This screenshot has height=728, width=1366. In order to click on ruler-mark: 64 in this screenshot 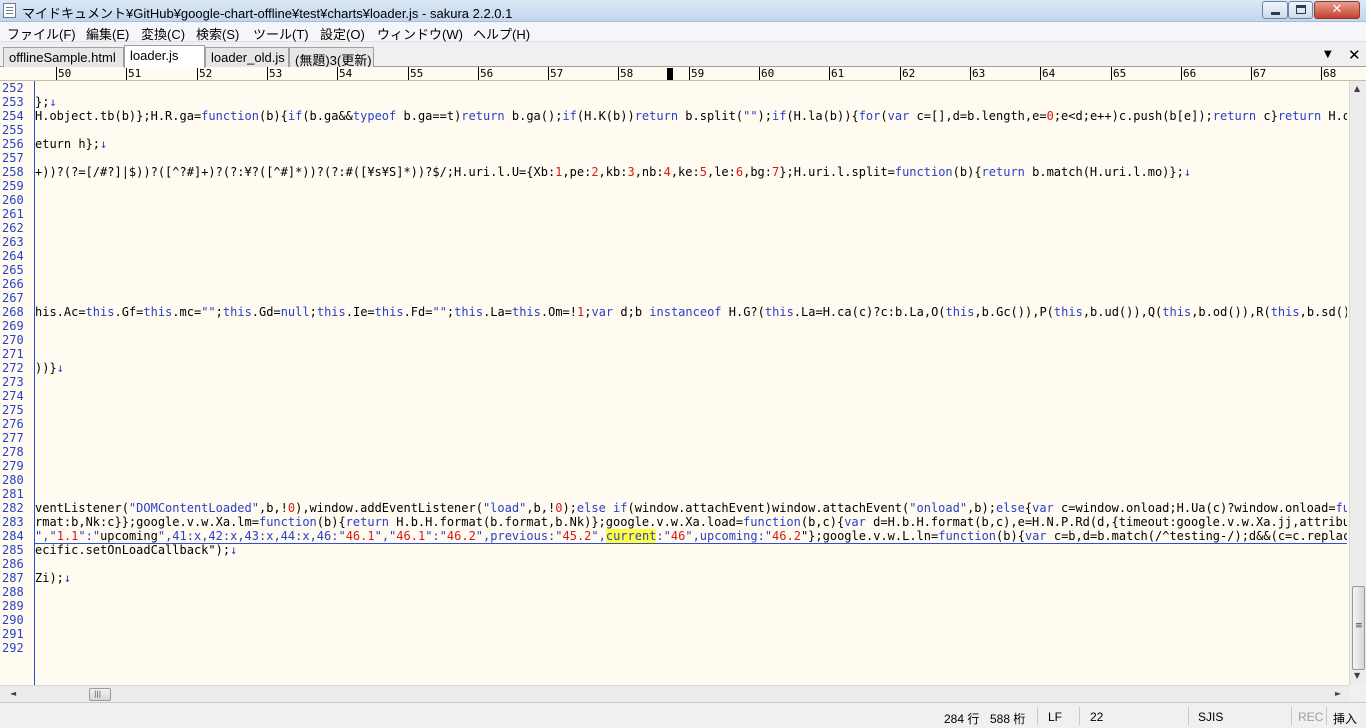, I will do `click(1048, 73)`.